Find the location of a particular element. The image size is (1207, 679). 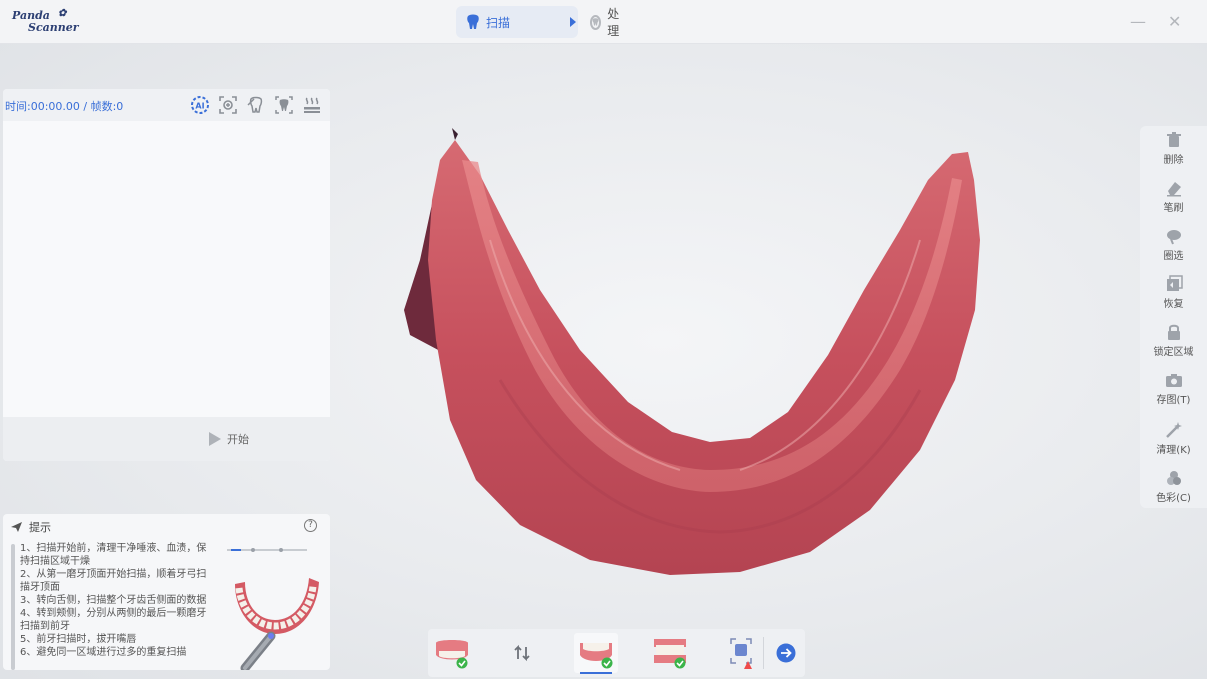

close-icon: ✕ is located at coordinates (1174, 21).